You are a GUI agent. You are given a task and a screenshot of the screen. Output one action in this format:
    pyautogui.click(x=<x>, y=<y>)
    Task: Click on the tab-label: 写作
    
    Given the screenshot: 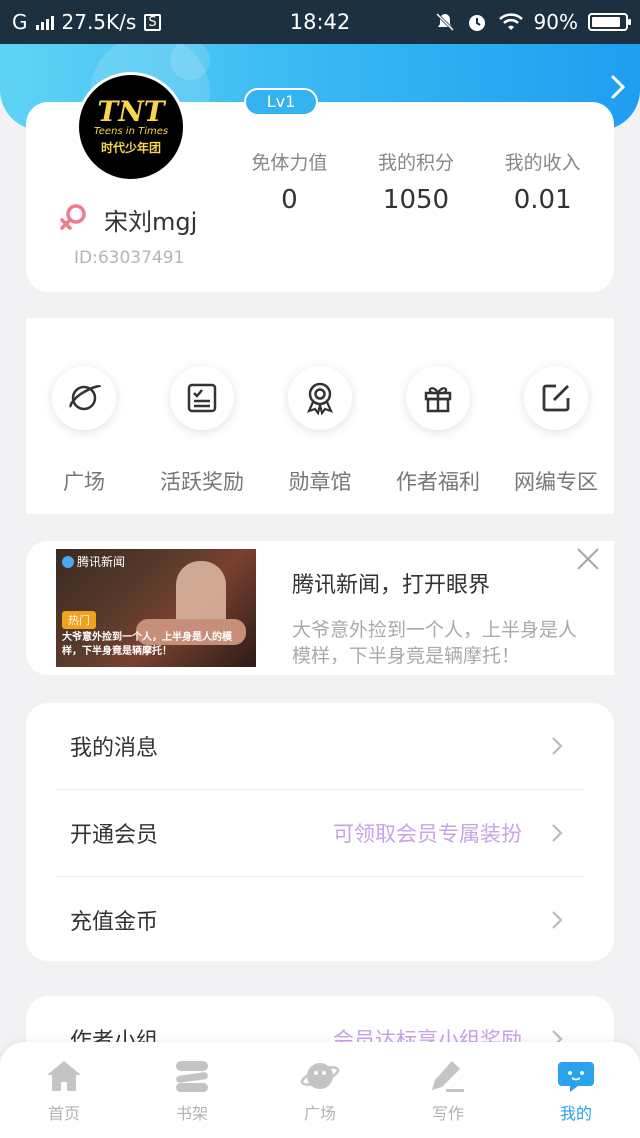 What is the action you would take?
    pyautogui.click(x=447, y=1113)
    